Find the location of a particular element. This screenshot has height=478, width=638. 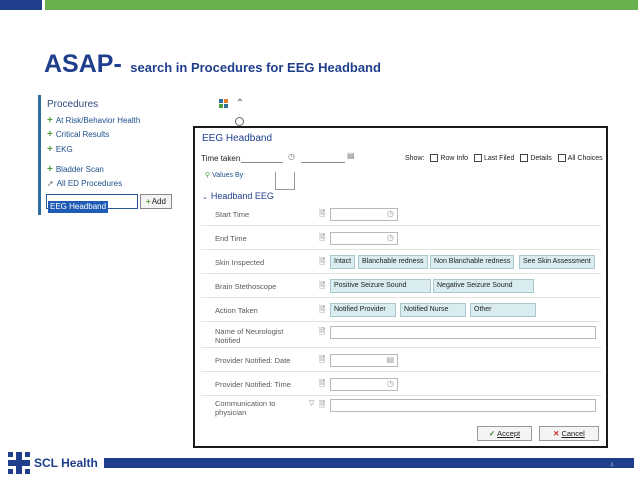

dialog-title: EEG Headband is located at coordinates (237, 138).